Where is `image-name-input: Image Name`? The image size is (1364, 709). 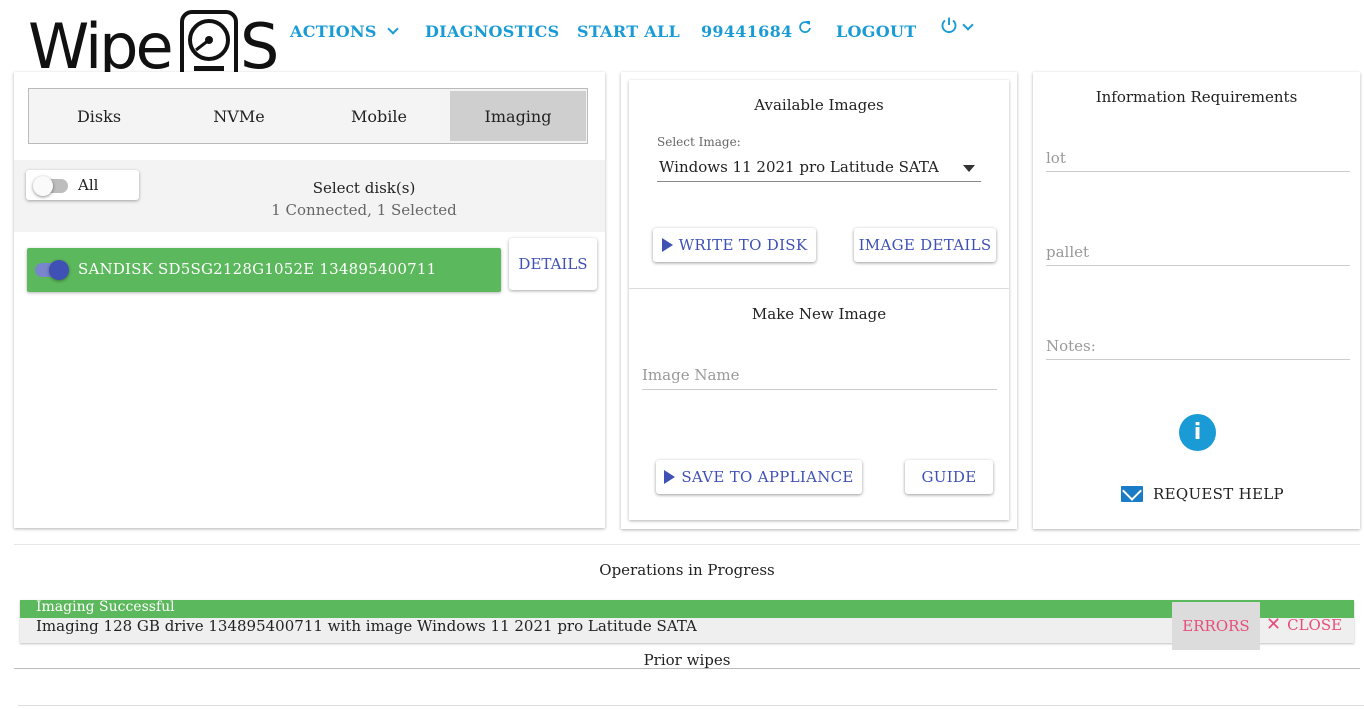 image-name-input: Image Name is located at coordinates (819, 378).